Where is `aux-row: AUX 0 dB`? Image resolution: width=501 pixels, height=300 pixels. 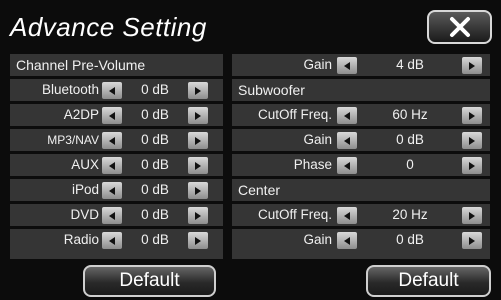
aux-row: AUX 0 dB is located at coordinates (116, 165).